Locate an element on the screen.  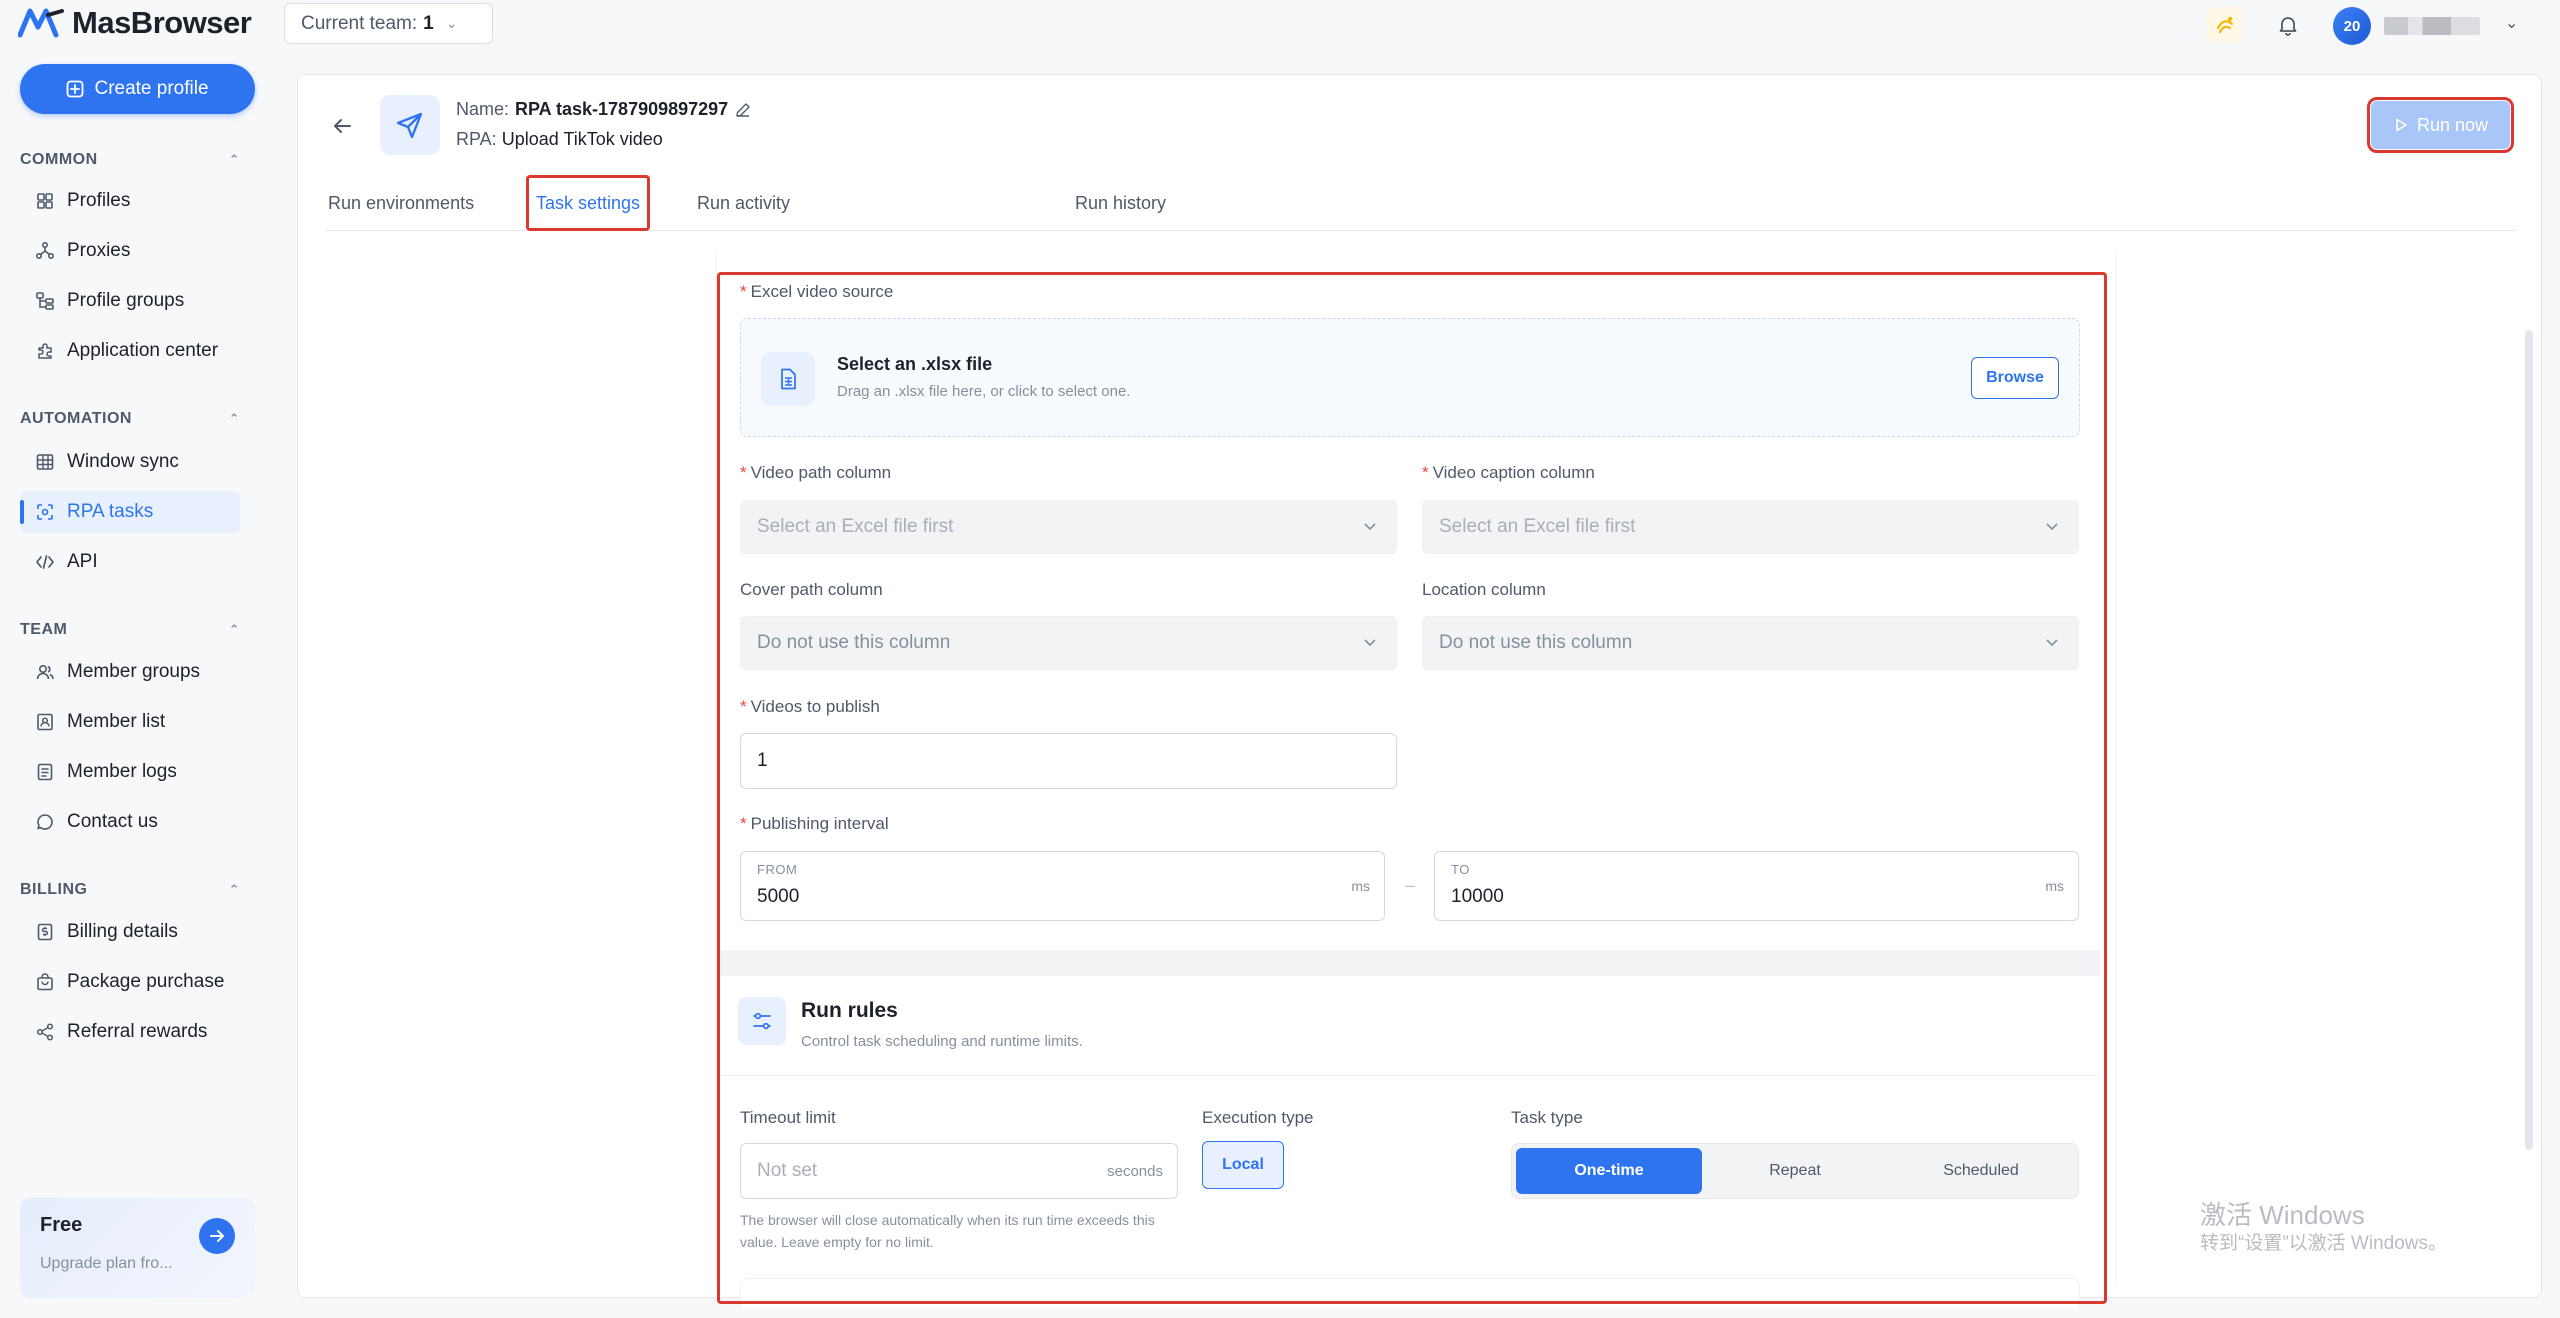
create-profile-button: Create profile is located at coordinates (137, 89).